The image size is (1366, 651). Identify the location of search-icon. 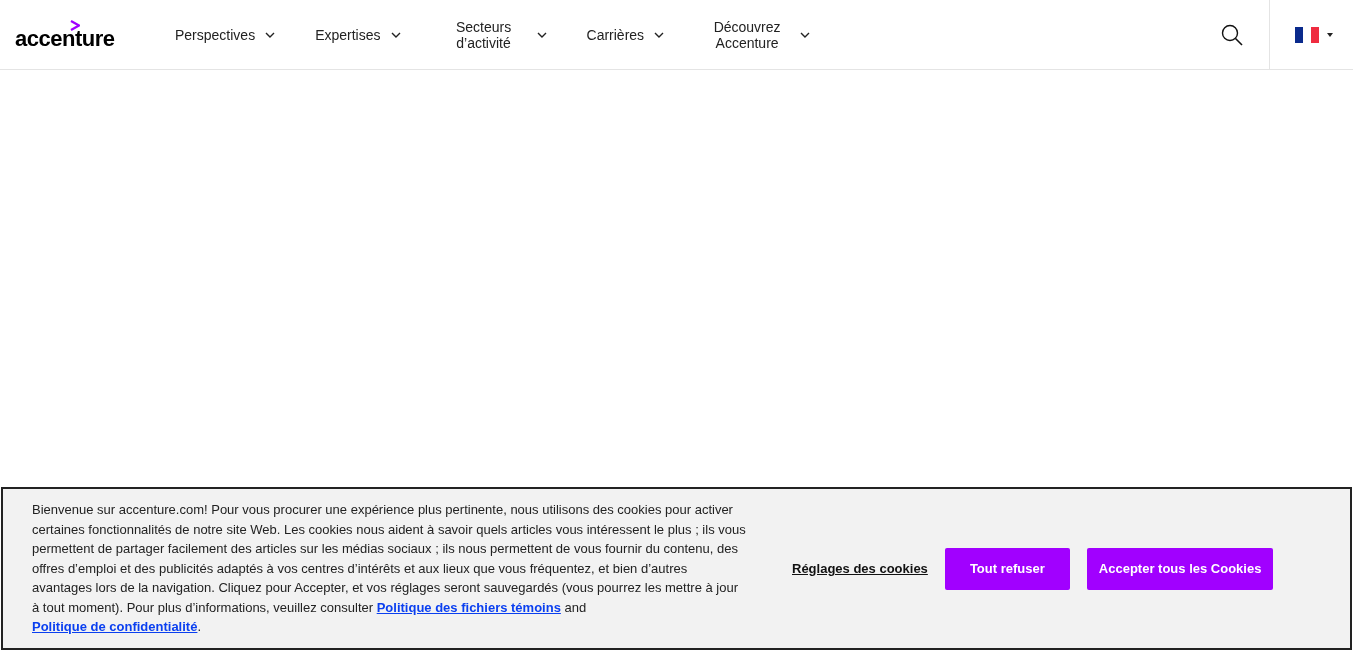
(1232, 34).